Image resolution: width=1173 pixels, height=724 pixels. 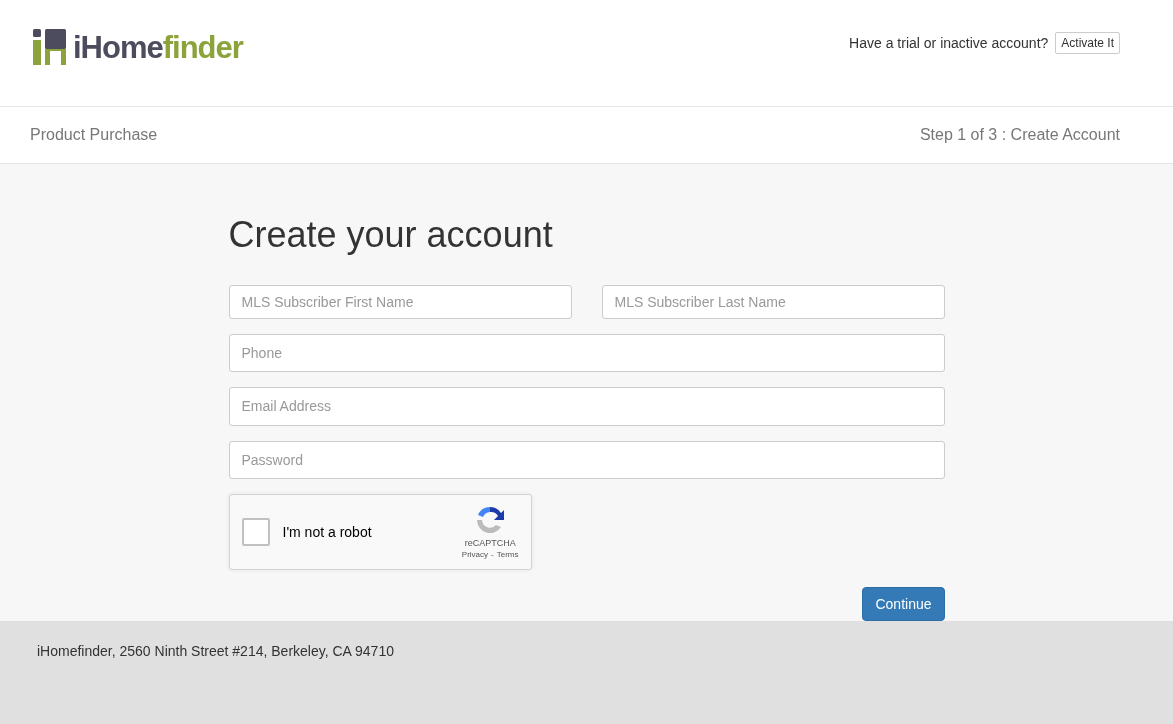 I want to click on logo-wordmark: iHomefinder, so click(x=158, y=47).